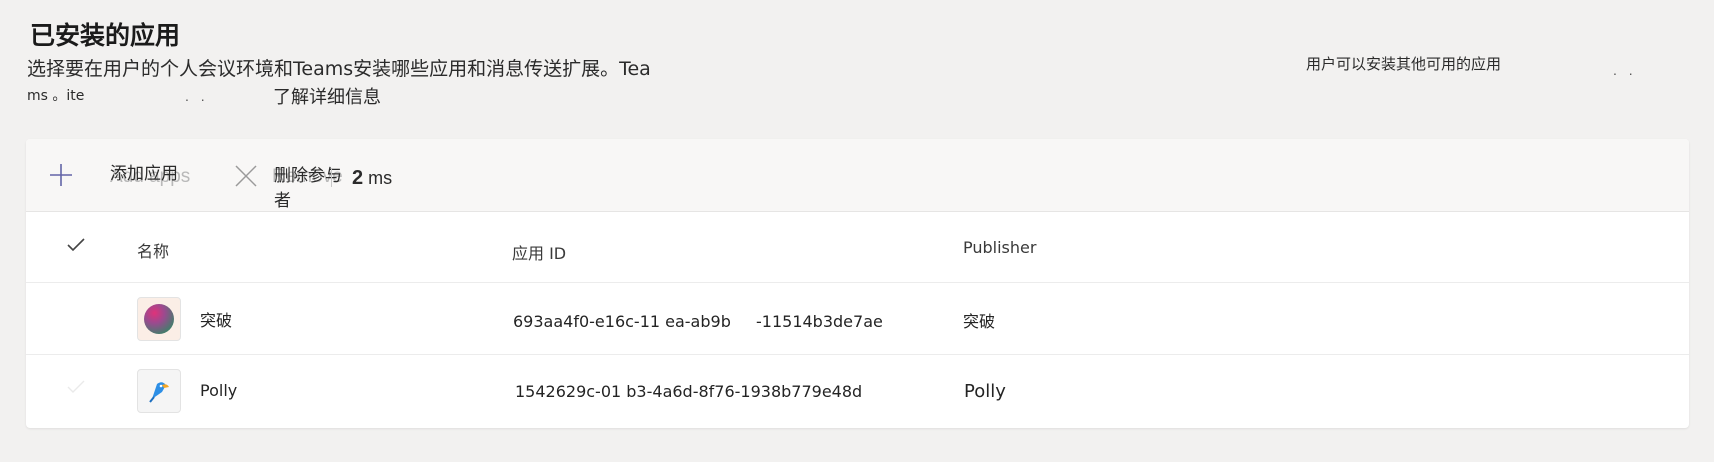 The width and height of the screenshot is (1714, 462). I want to click on plus-icon, so click(61, 175).